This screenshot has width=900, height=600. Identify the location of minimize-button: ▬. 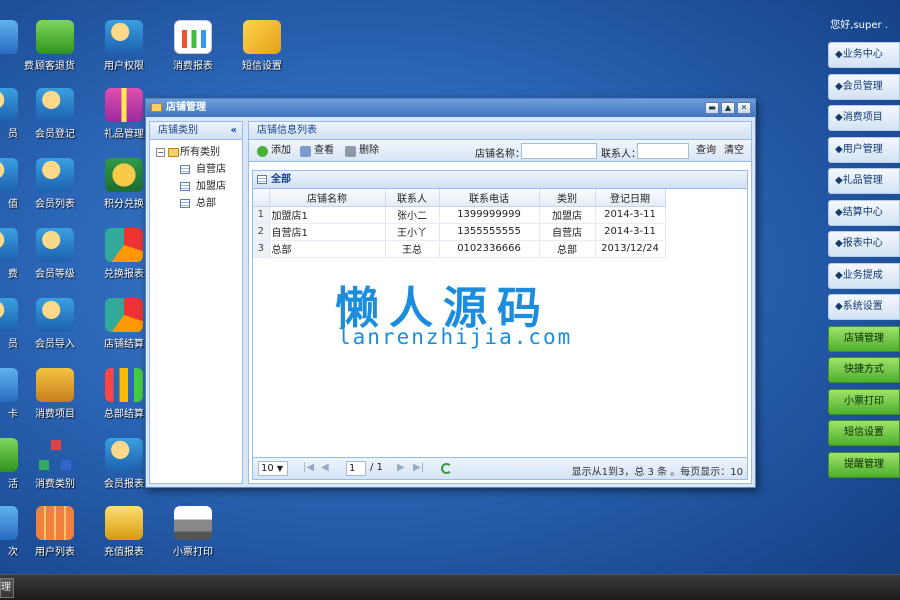
(712, 108).